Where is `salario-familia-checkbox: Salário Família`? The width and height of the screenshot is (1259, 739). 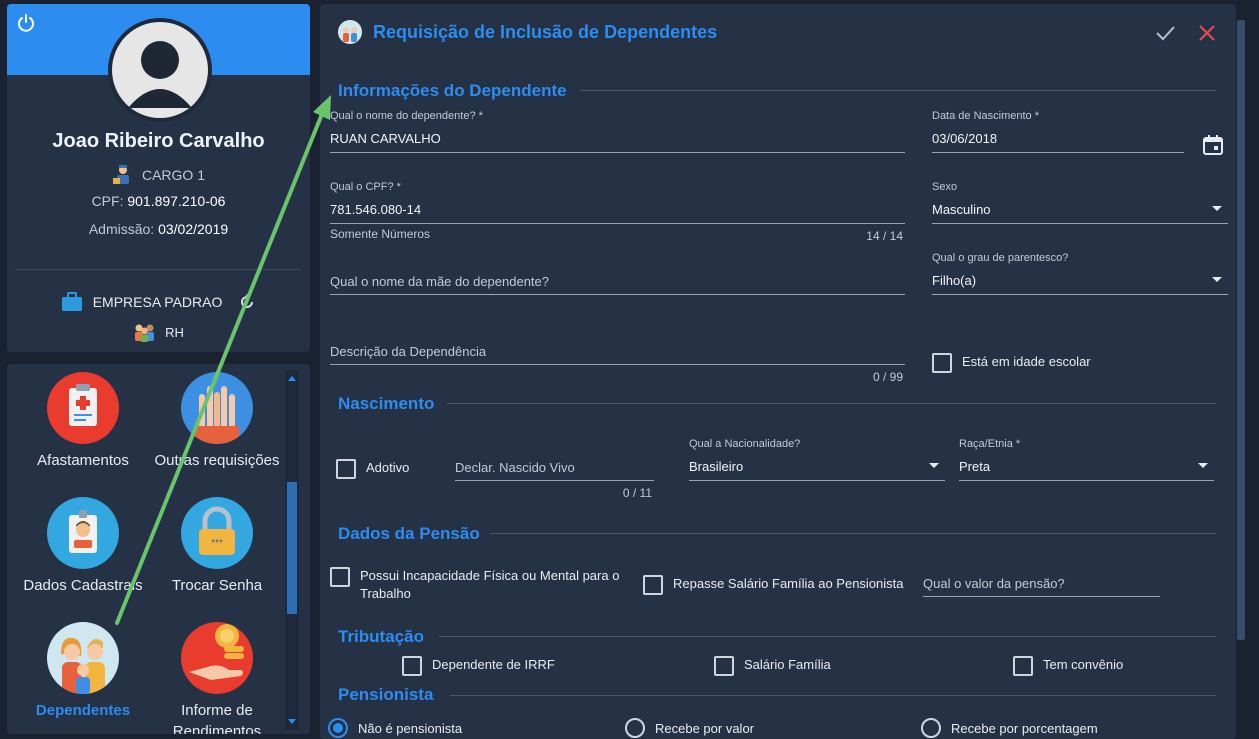 salario-familia-checkbox: Salário Família is located at coordinates (772, 666).